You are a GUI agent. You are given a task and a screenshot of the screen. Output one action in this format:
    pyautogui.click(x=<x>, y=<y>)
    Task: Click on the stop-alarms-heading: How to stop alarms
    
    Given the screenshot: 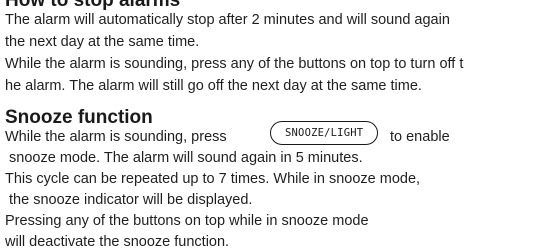 What is the action you would take?
    pyautogui.click(x=93, y=5)
    